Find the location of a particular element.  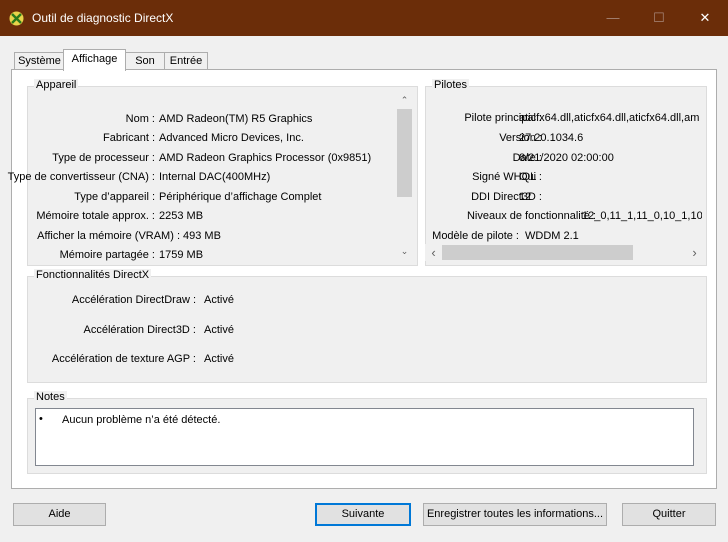

device-group-title: Appareil is located at coordinates (56, 85).